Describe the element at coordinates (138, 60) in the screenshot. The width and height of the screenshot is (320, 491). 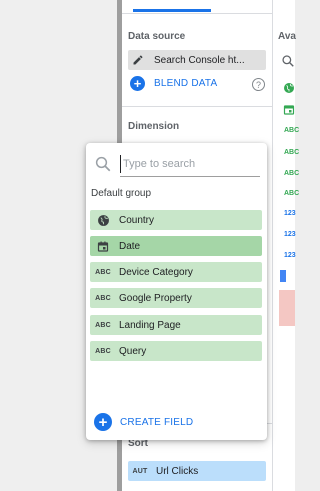
I see `pencil-icon` at that location.